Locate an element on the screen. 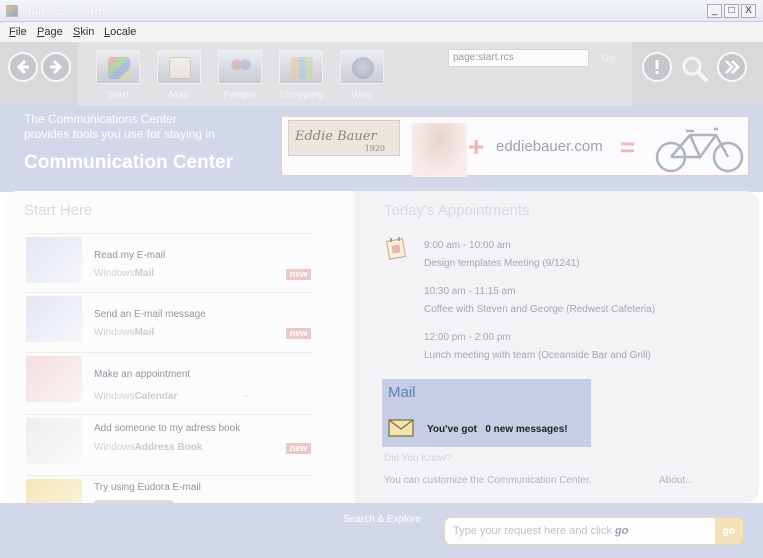 This screenshot has width=763, height=558. advertisement-banner: Eddie Bauer 1920 + eddiebauer.com = is located at coordinates (515, 146).